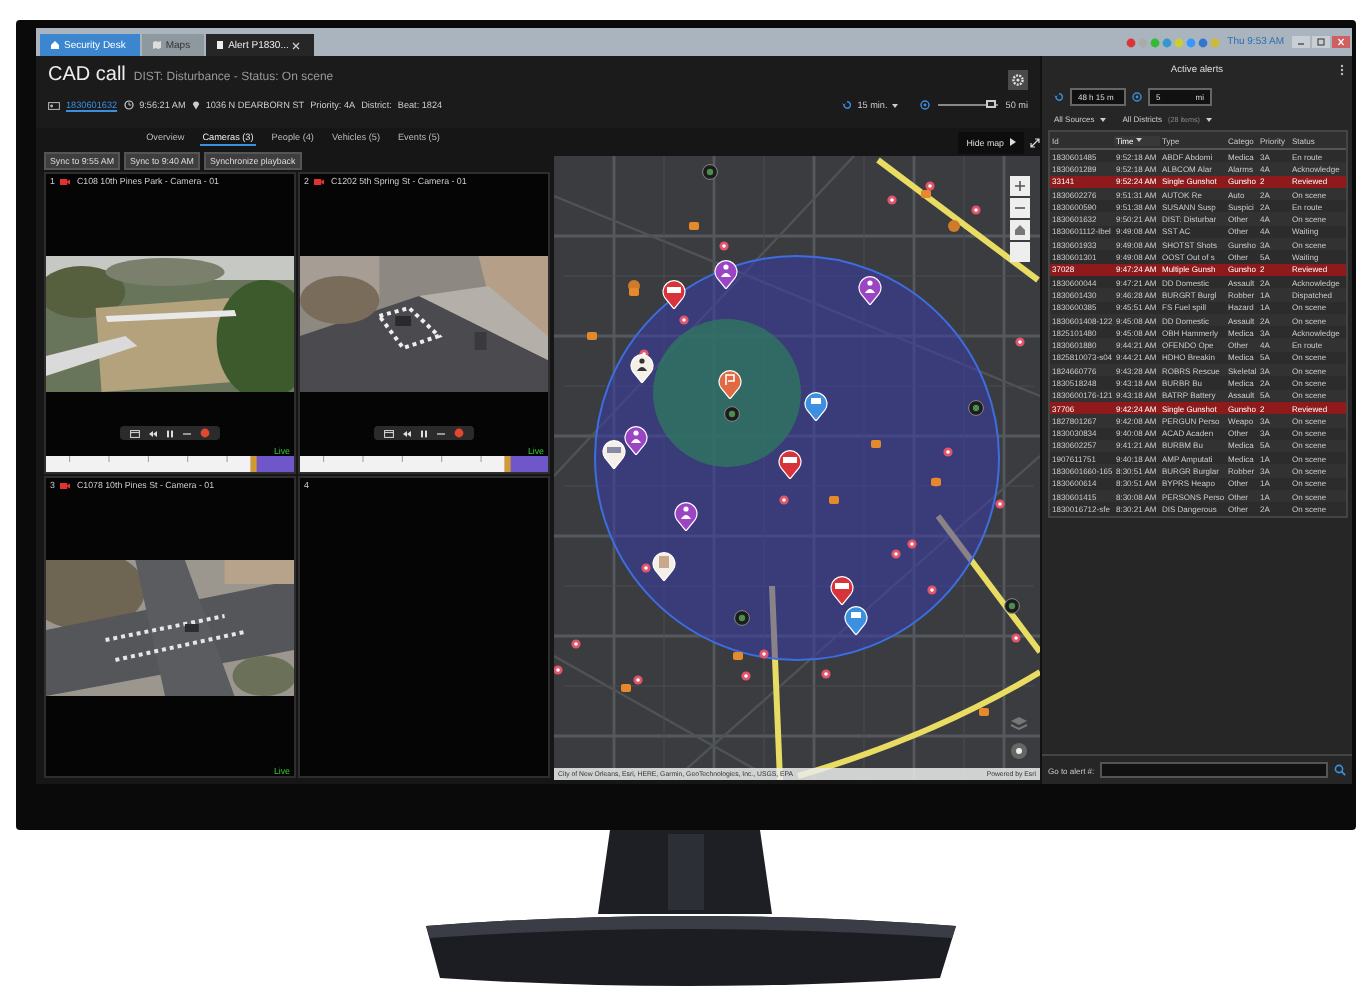 This screenshot has height=994, width=1372. I want to click on document-icon, so click(220, 45).